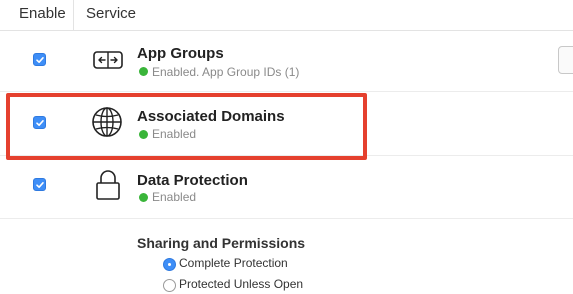 The height and width of the screenshot is (294, 573). What do you see at coordinates (42, 13) in the screenshot?
I see `enable-column-header: Enable` at bounding box center [42, 13].